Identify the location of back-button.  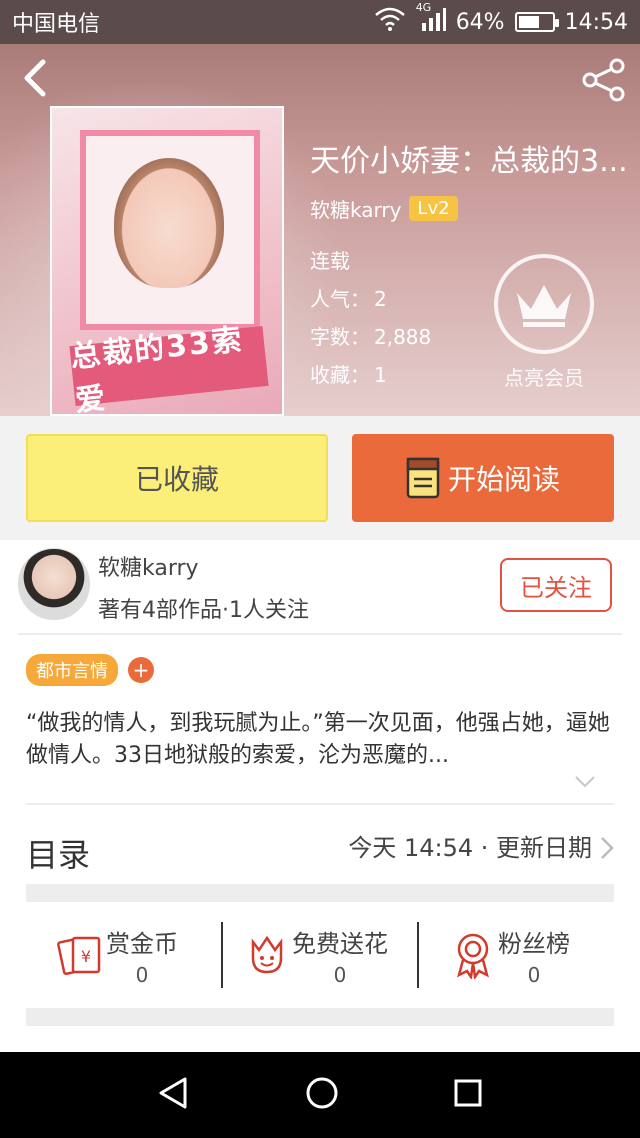
(34, 78).